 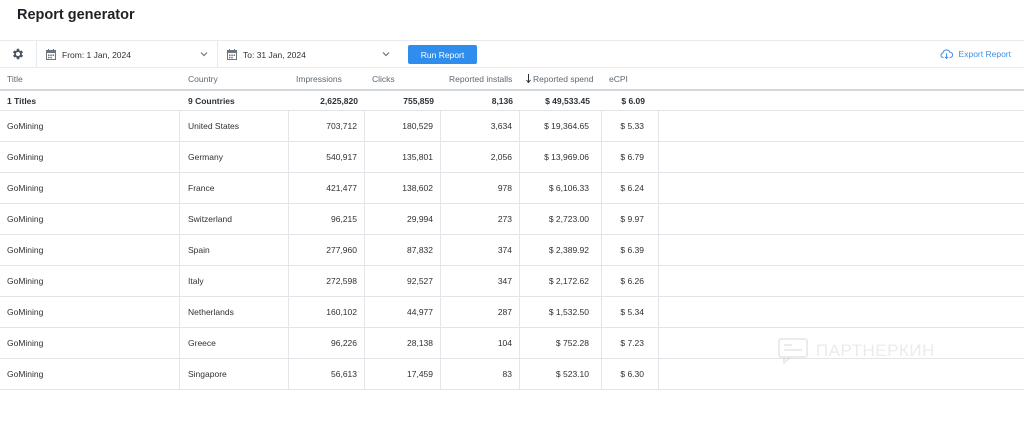 I want to click on cell-impressions: 421,477, so click(x=327, y=188).